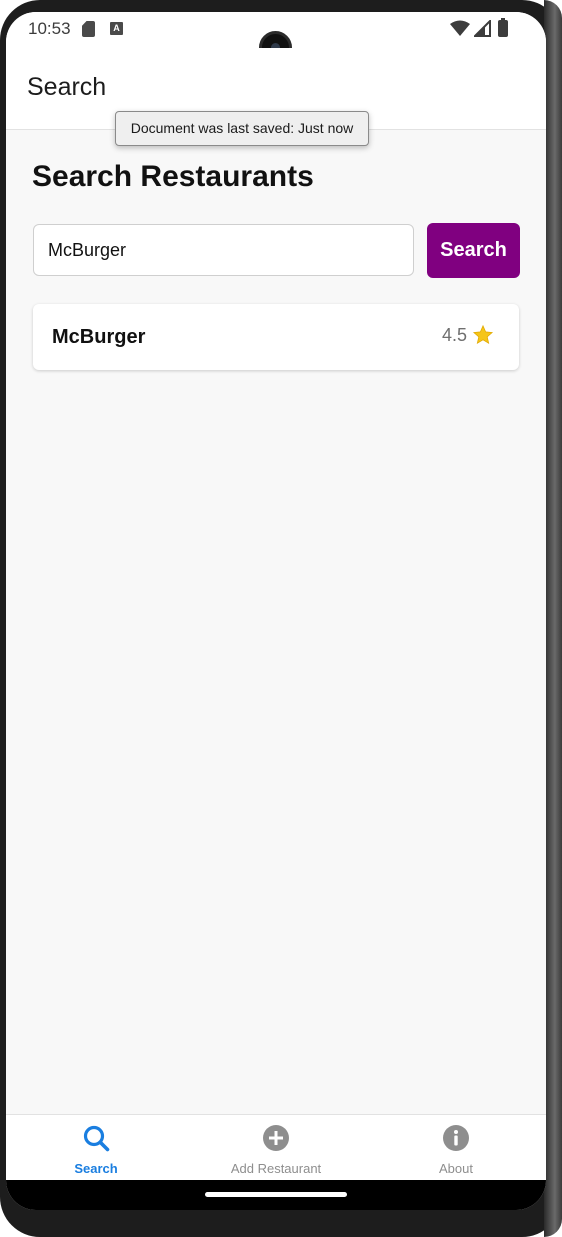  I want to click on bottom-tab-bar: Search Add Restaurant About, so click(276, 1147).